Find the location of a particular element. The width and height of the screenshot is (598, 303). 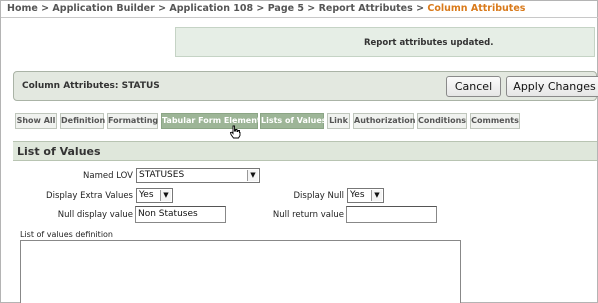

tab-definition: Definition is located at coordinates (82, 121).